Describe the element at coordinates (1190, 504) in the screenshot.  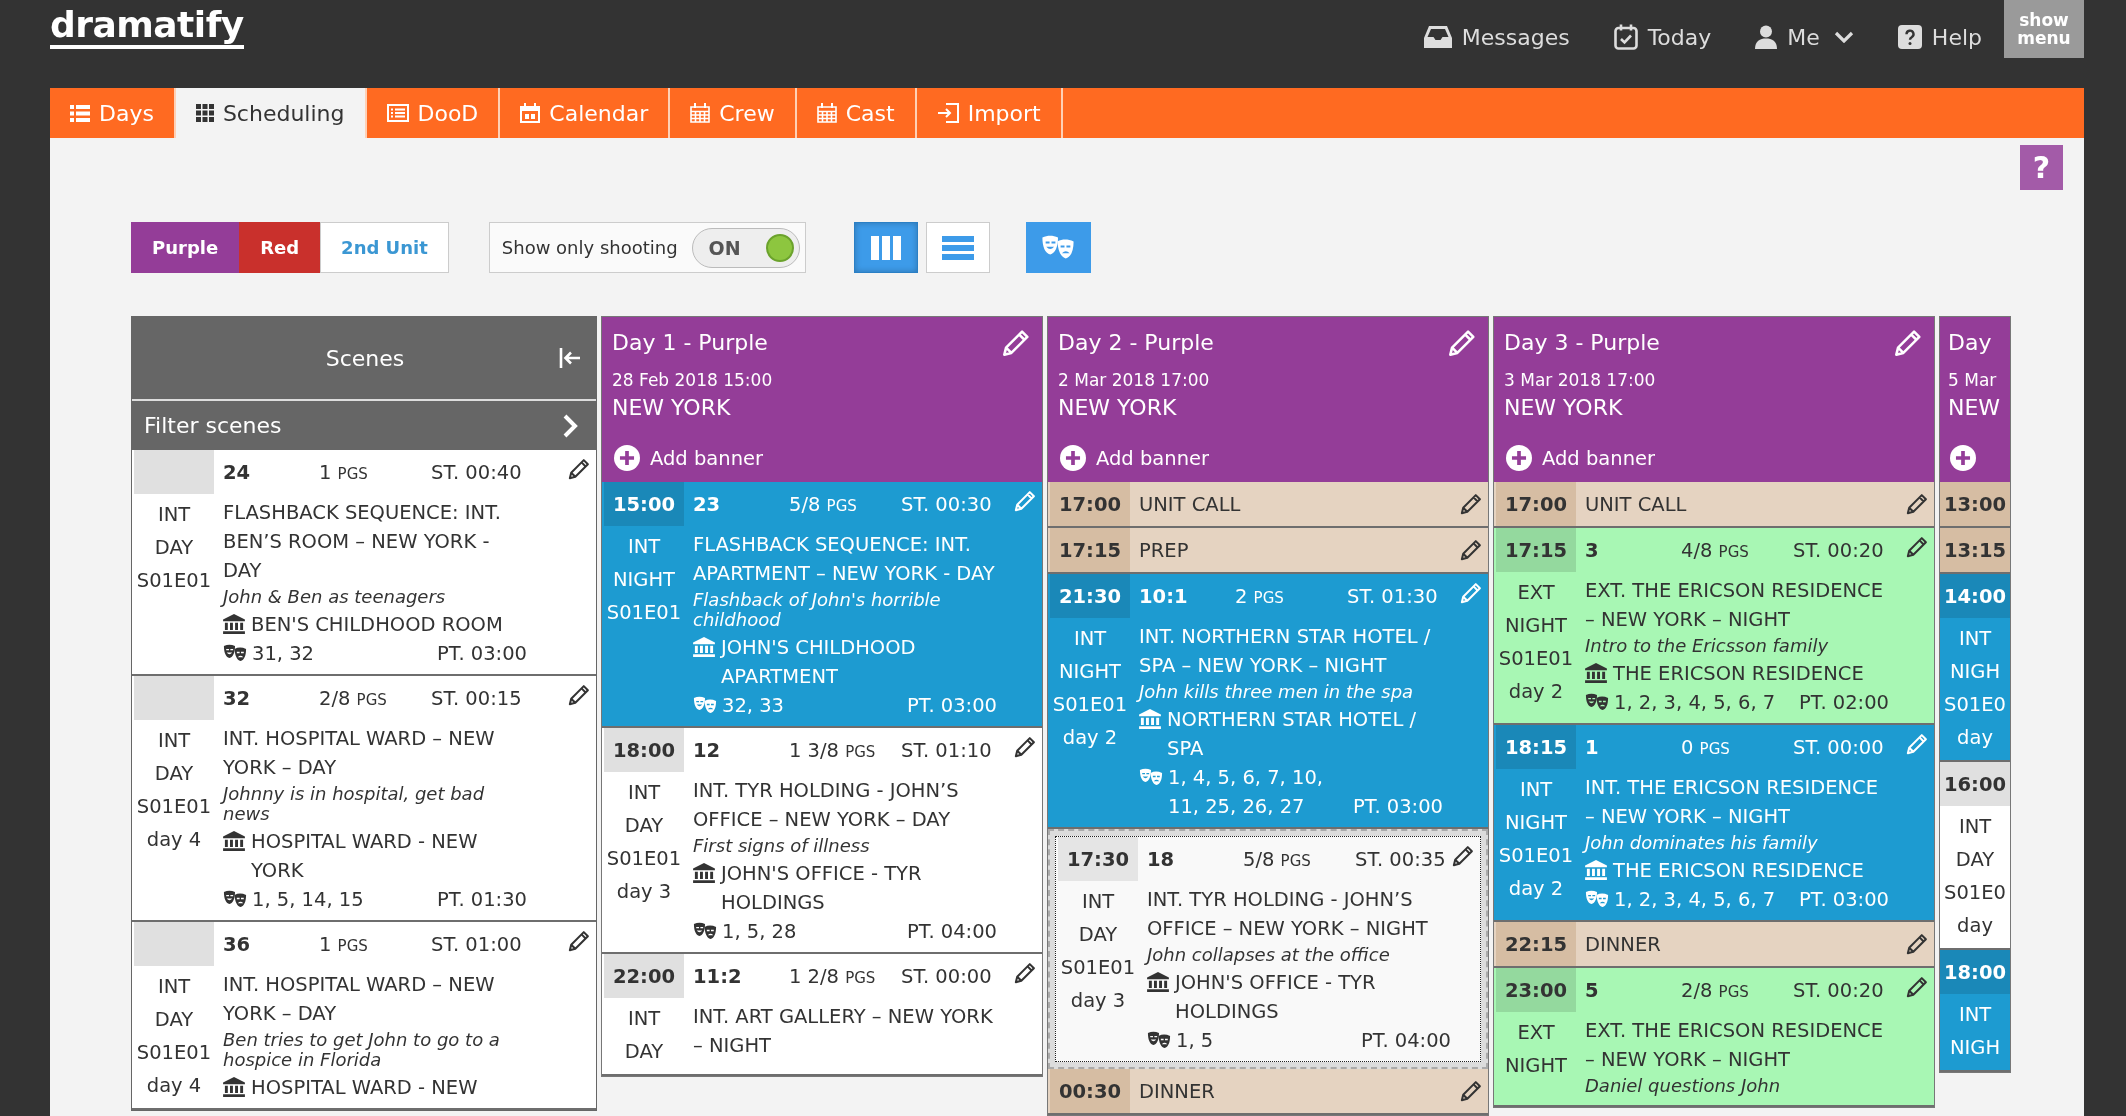
I see `event-label: UNIT CALL` at that location.